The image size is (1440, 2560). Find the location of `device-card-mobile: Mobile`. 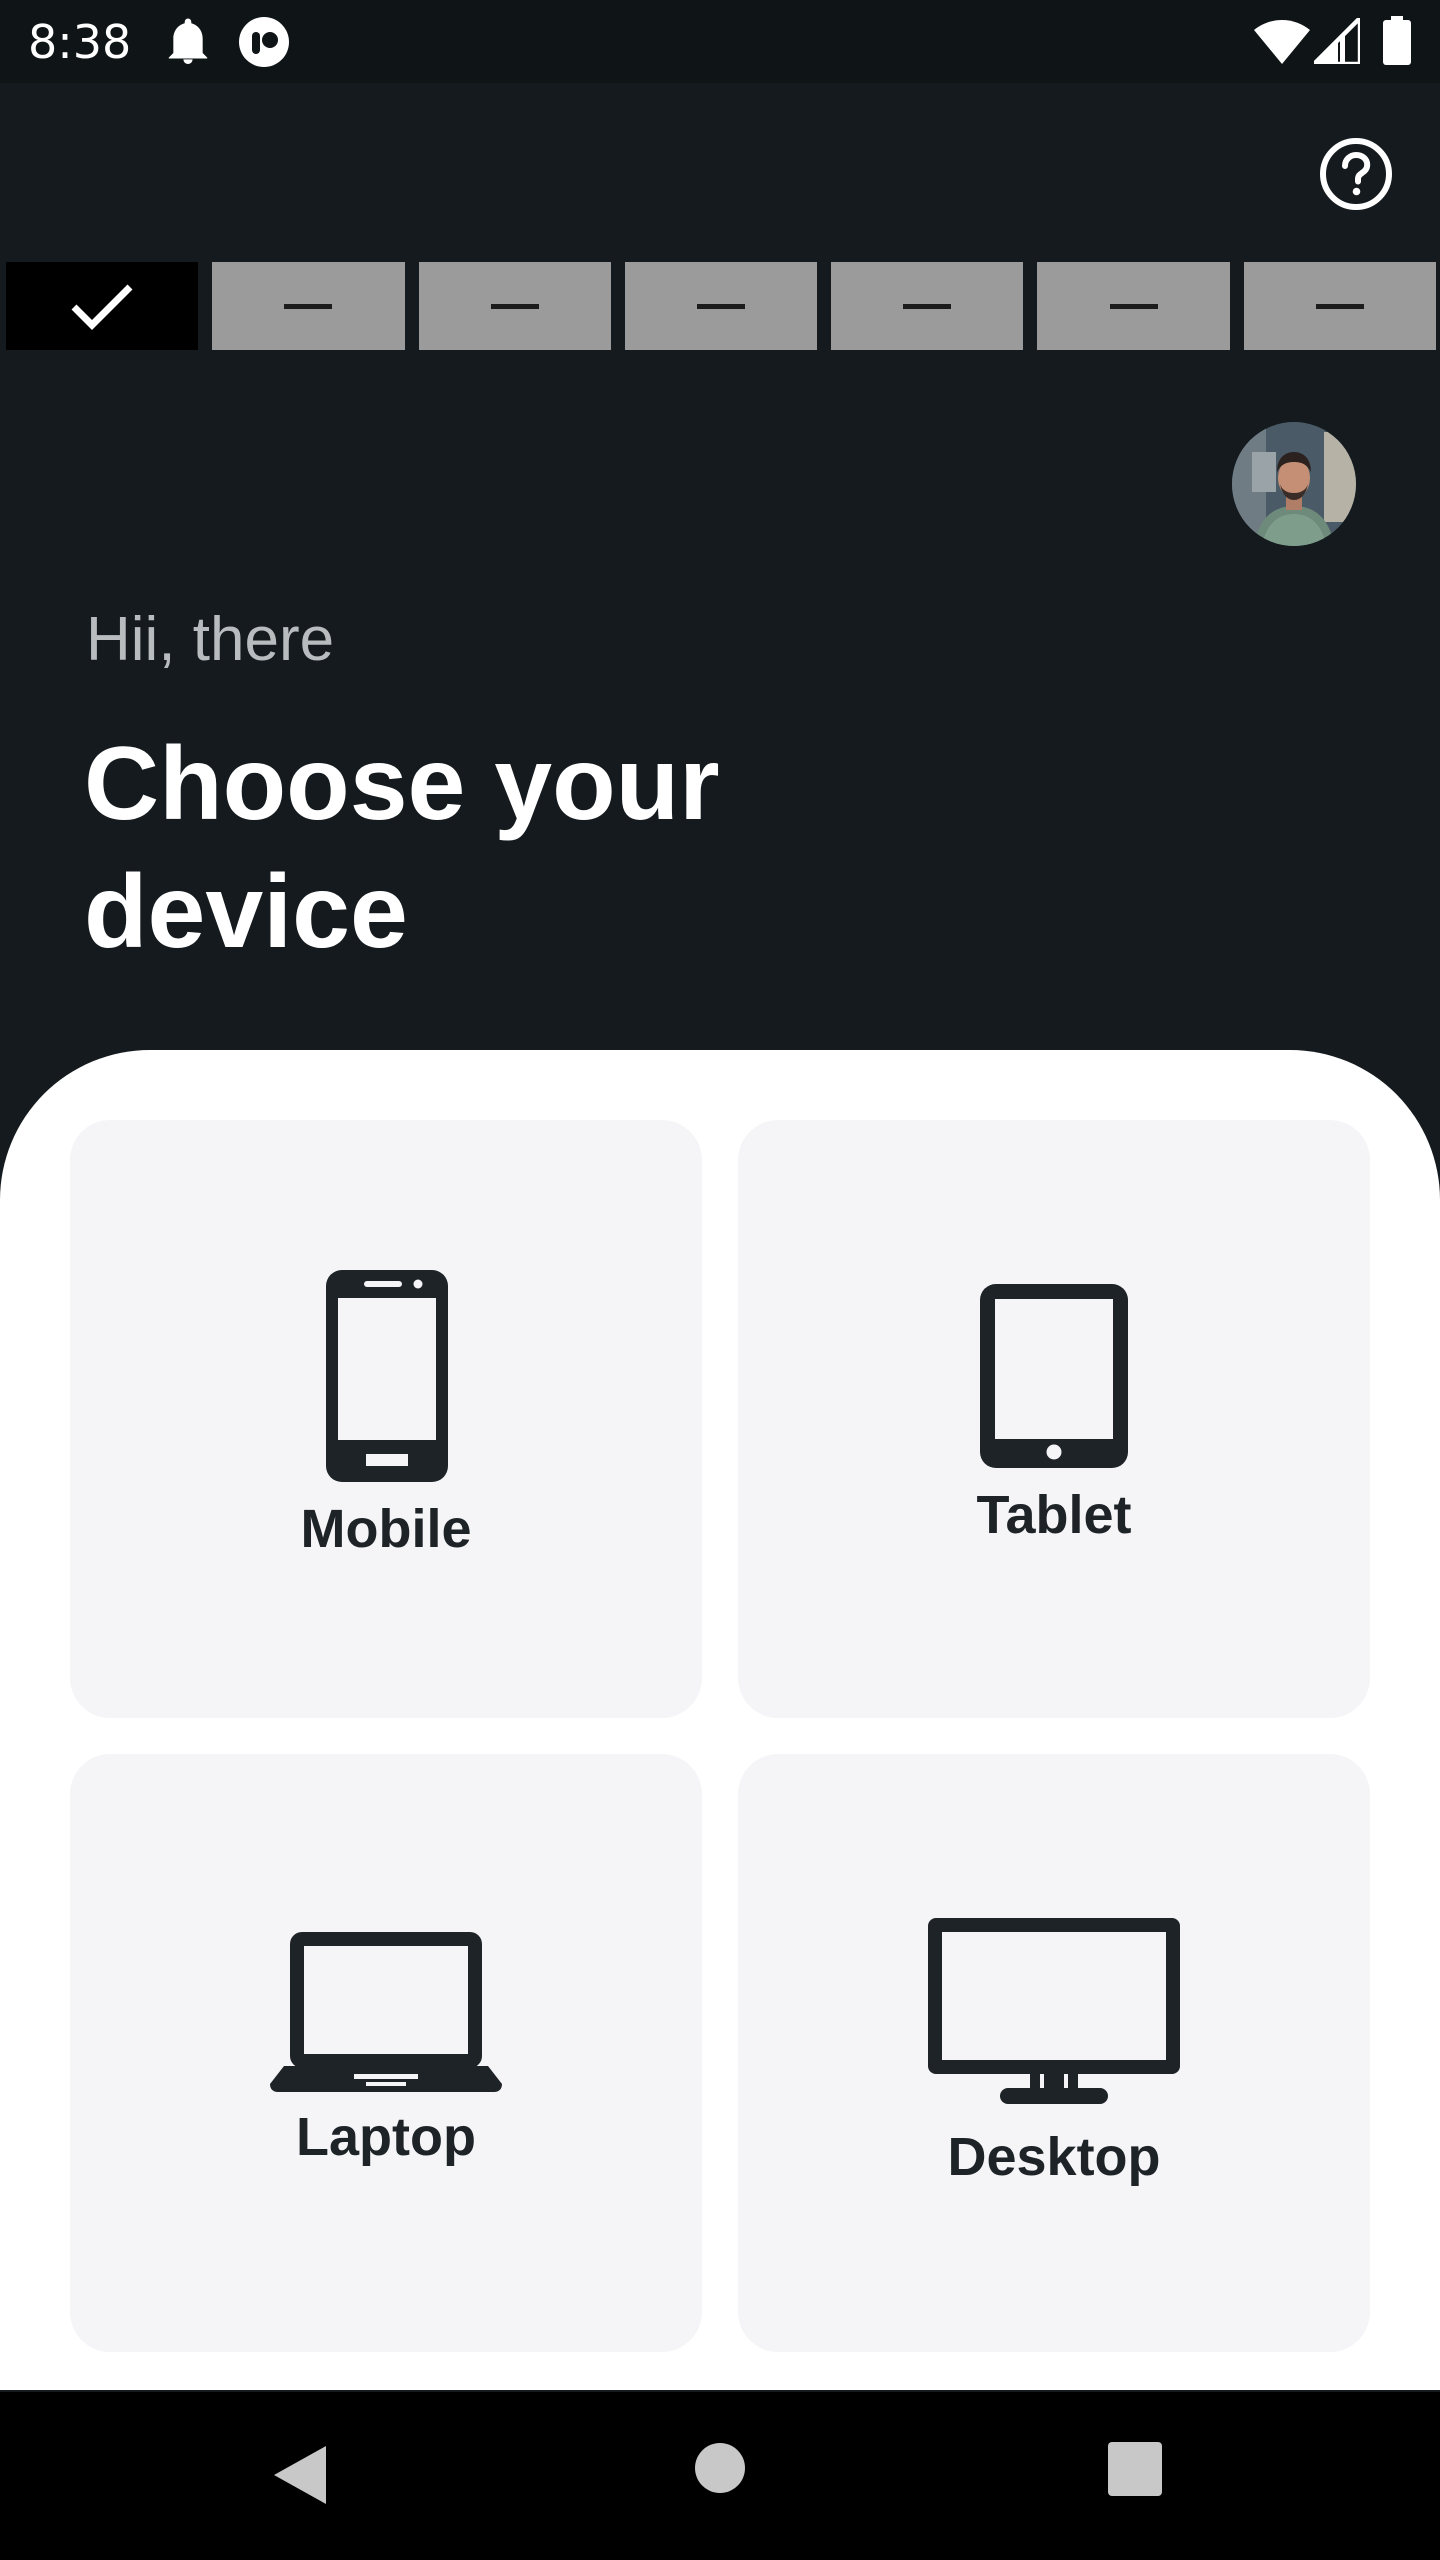

device-card-mobile: Mobile is located at coordinates (386, 1419).